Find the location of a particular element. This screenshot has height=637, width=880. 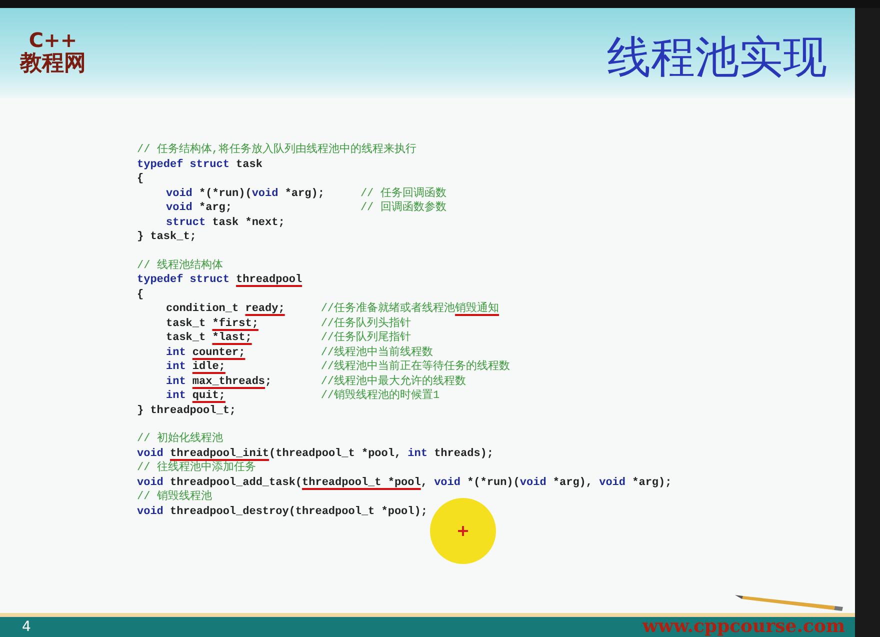

code-line: void *(*run)(void *arg); is located at coordinates (244, 193).